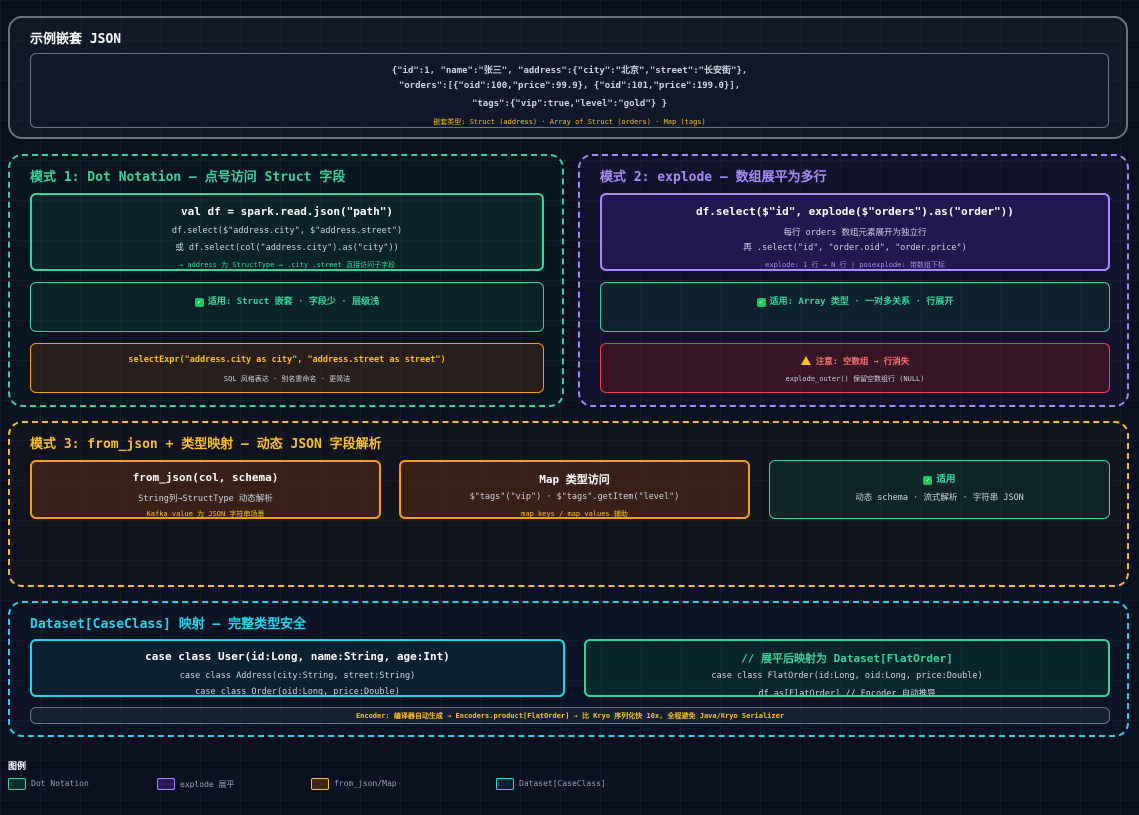 This screenshot has width=1139, height=815. Describe the element at coordinates (60, 783) in the screenshot. I see `legend-label-dot-notation: Dot Notation` at that location.